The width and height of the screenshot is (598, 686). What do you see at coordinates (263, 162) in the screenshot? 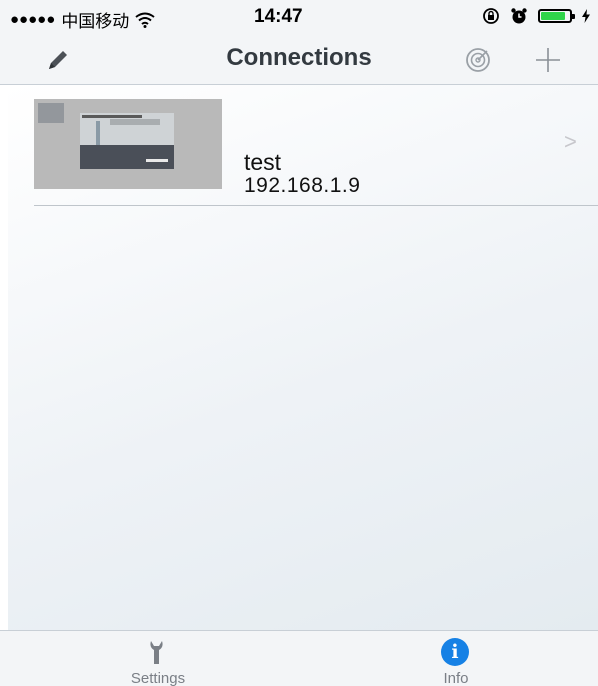
I see `connection-name: test` at bounding box center [263, 162].